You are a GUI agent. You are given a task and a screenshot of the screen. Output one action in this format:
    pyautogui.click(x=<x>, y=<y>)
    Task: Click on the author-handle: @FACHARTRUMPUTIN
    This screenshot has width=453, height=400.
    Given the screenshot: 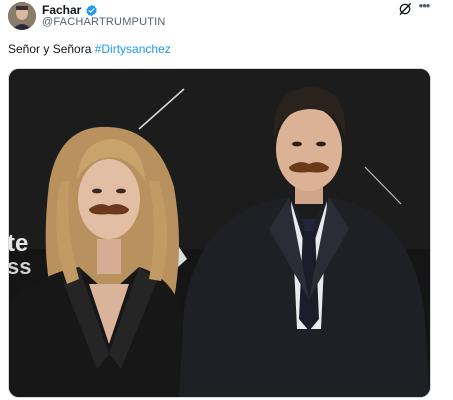 What is the action you would take?
    pyautogui.click(x=104, y=22)
    